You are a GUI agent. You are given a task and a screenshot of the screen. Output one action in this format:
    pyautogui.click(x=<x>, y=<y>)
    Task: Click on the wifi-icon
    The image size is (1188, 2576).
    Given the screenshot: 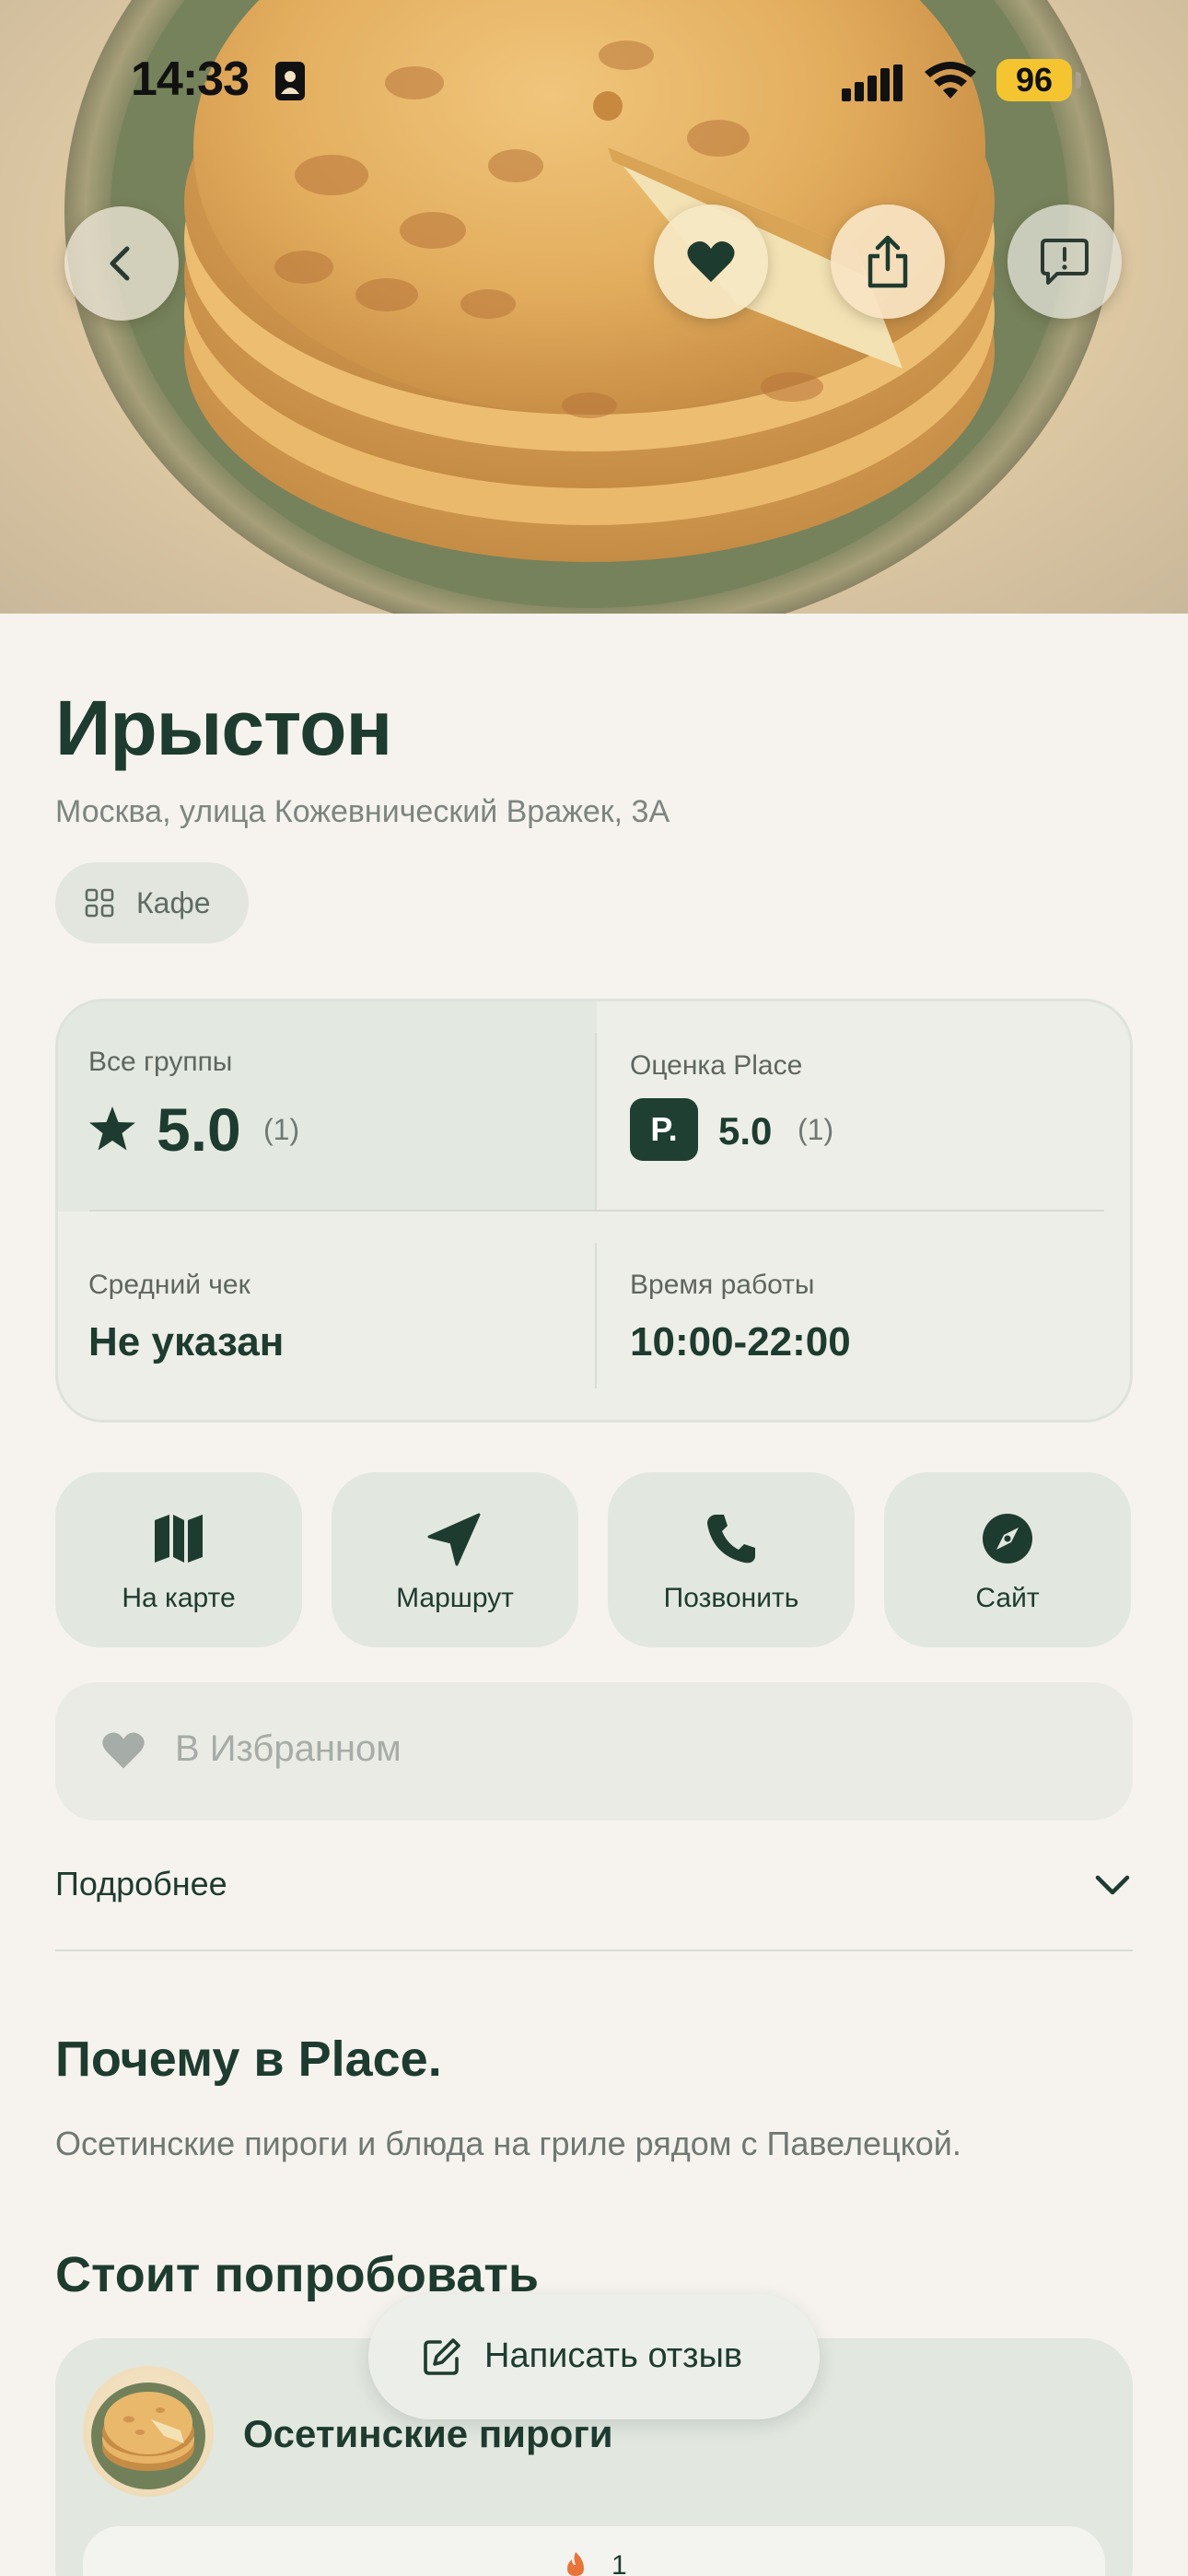 What is the action you would take?
    pyautogui.click(x=951, y=80)
    